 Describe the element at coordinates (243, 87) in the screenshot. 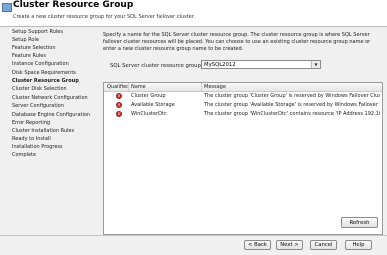

I see `table-header: Qualified Name Message` at that location.